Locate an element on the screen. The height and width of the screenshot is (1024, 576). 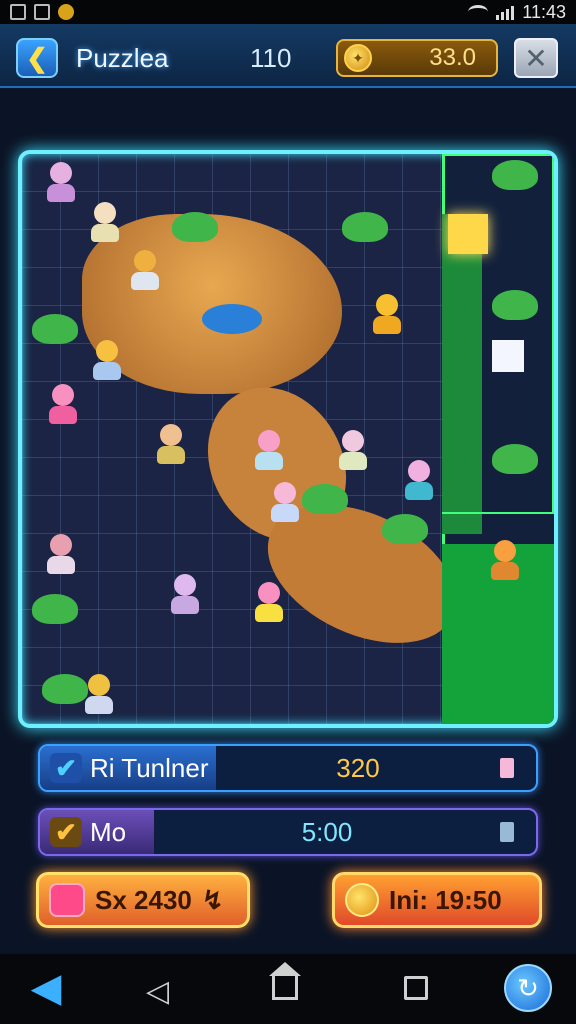
close-button: ✕ is located at coordinates (536, 58).